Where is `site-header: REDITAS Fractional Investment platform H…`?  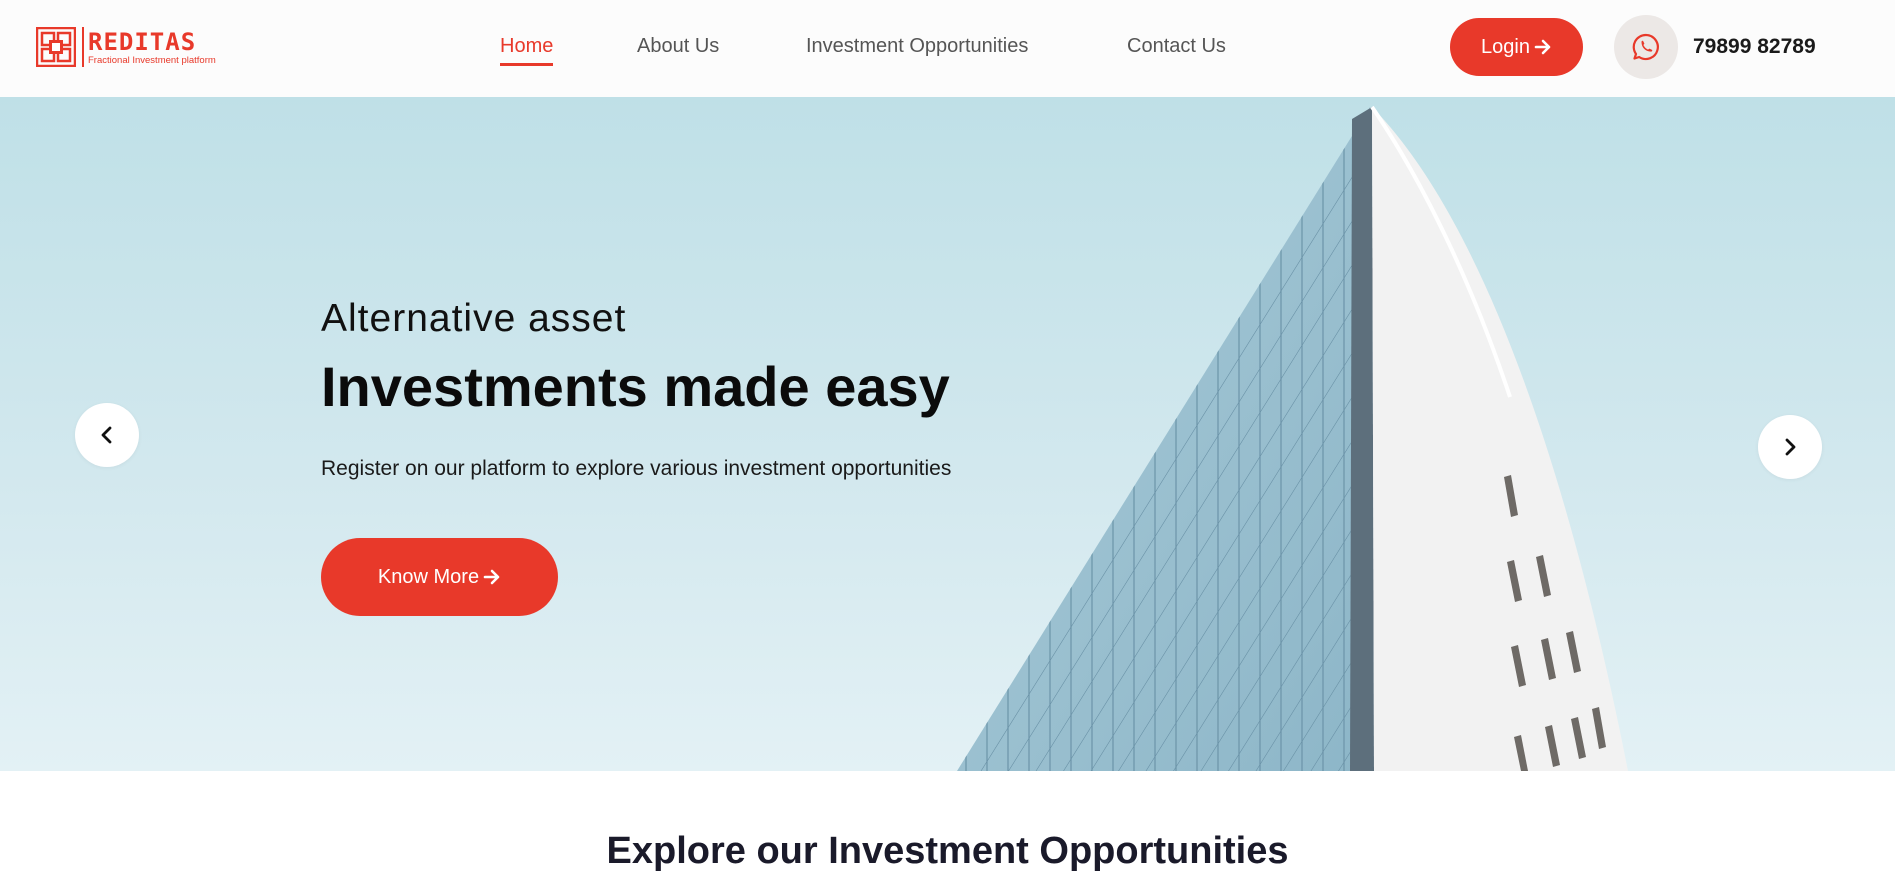
site-header: REDITAS Fractional Investment platform H… is located at coordinates (947, 48).